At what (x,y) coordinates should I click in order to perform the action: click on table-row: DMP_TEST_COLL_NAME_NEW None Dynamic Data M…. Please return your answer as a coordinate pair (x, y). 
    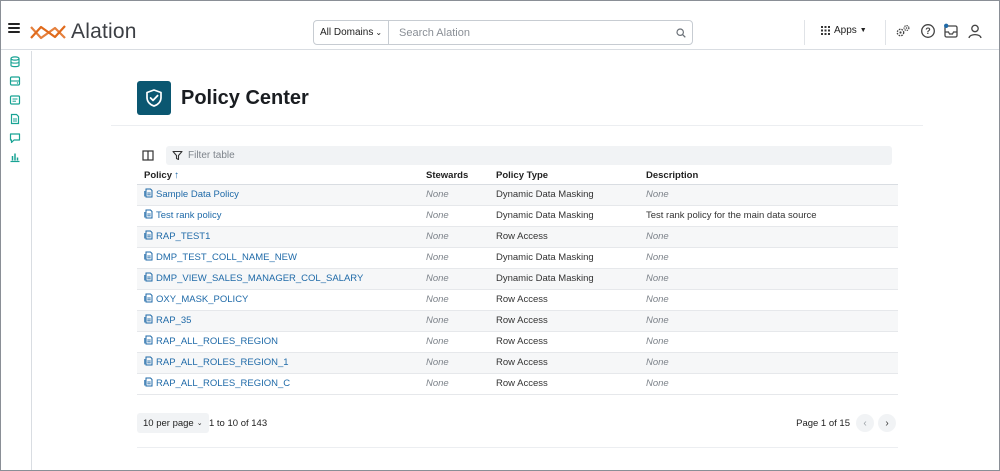
    Looking at the image, I should click on (517, 258).